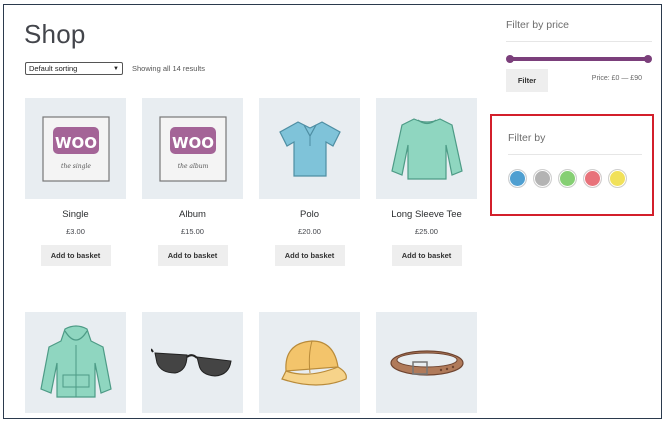 This screenshot has width=667, height=426. Describe the element at coordinates (538, 25) in the screenshot. I see `price-filter-title: Filter by price` at that location.